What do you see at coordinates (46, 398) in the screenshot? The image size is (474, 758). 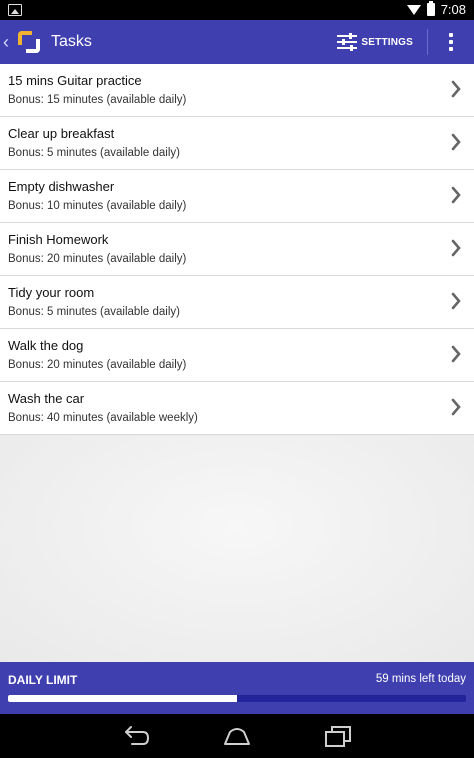 I see `task-name: Wash the car` at bounding box center [46, 398].